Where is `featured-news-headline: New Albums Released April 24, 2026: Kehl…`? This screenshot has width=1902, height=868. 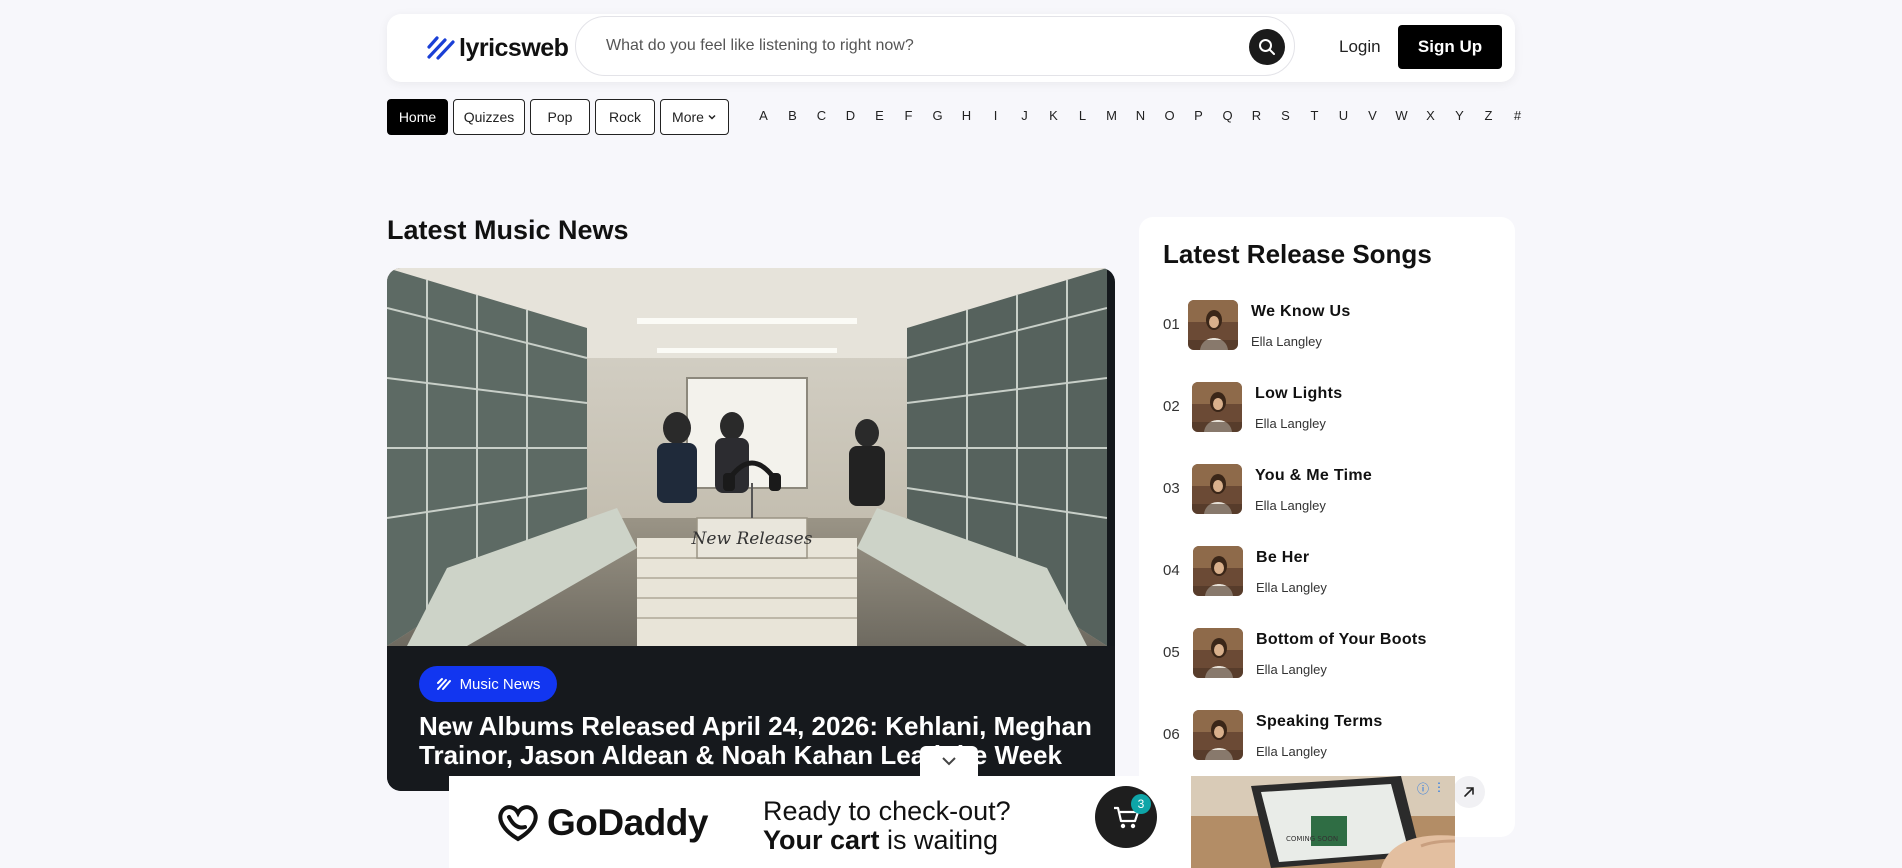
featured-news-headline: New Albums Released April 24, 2026: Kehl… is located at coordinates (759, 741).